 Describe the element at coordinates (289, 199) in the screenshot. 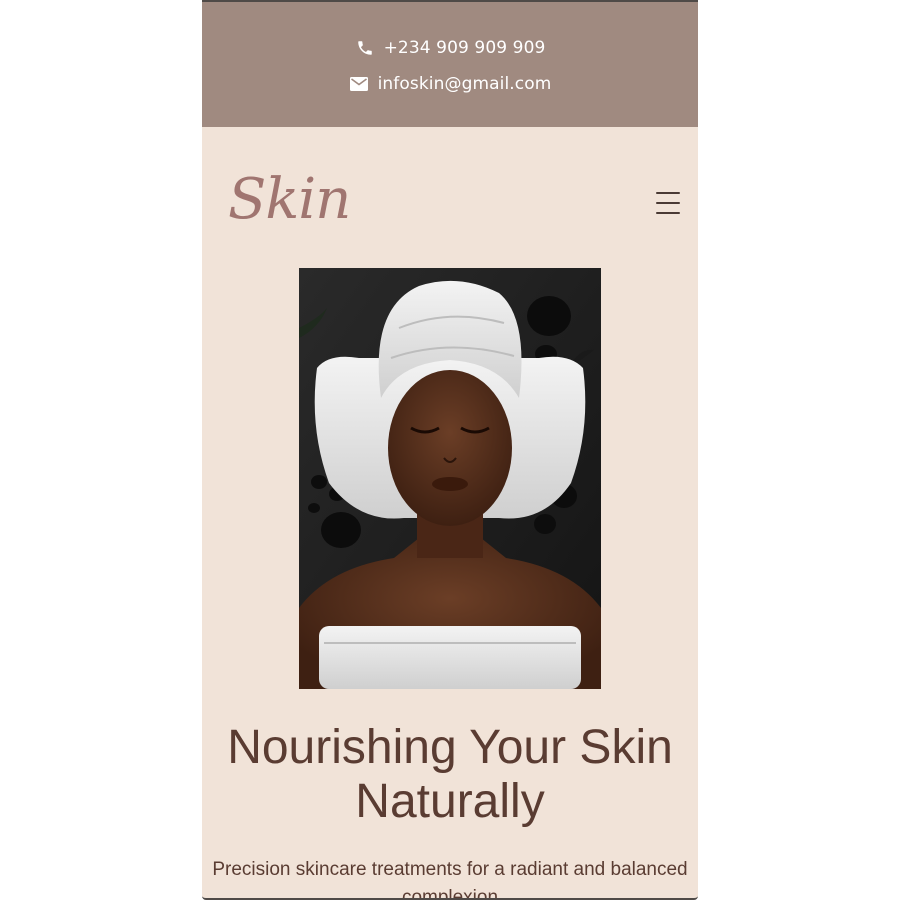

I see `site-logo: Skin` at that location.